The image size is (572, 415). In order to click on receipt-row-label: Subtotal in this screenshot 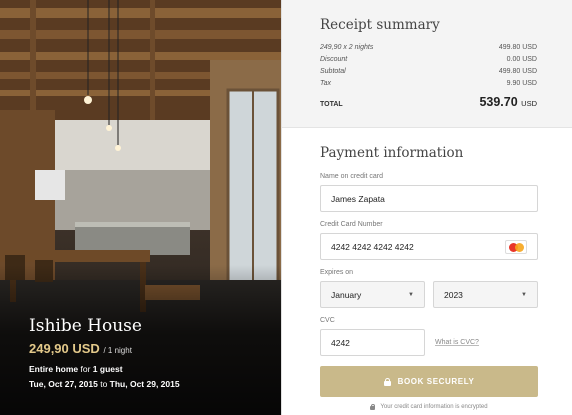, I will do `click(333, 71)`.